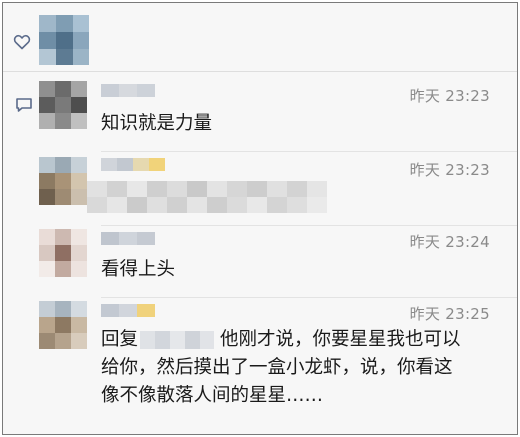  I want to click on heart-icon, so click(22, 42).